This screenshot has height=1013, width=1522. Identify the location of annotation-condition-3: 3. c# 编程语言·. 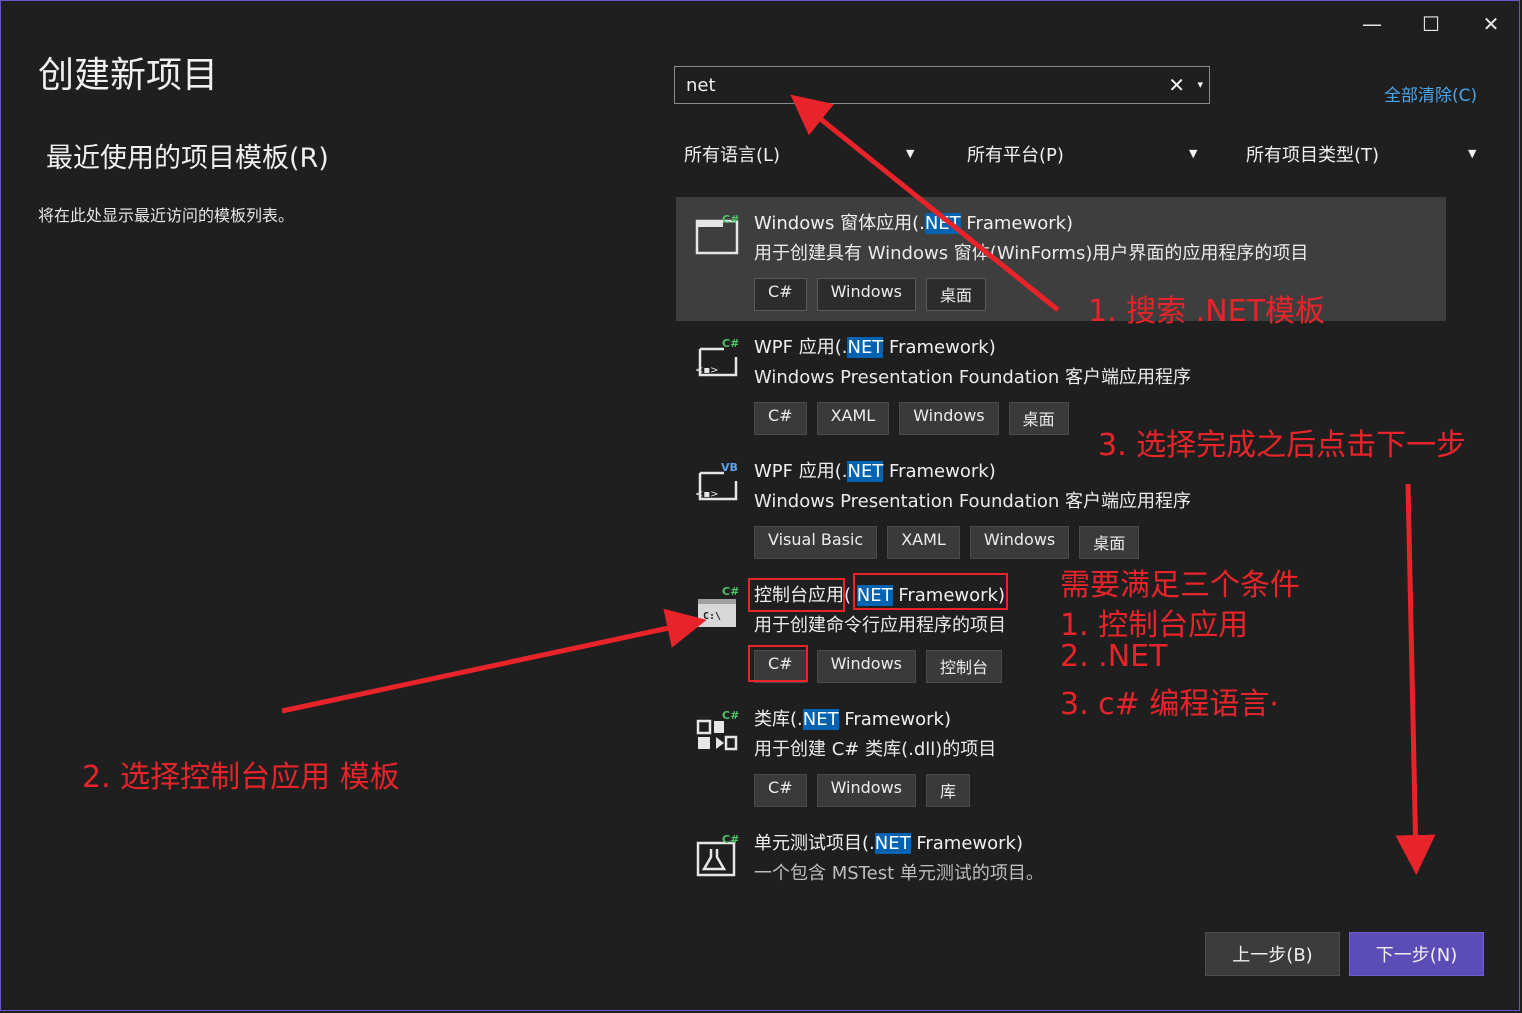
(1169, 704).